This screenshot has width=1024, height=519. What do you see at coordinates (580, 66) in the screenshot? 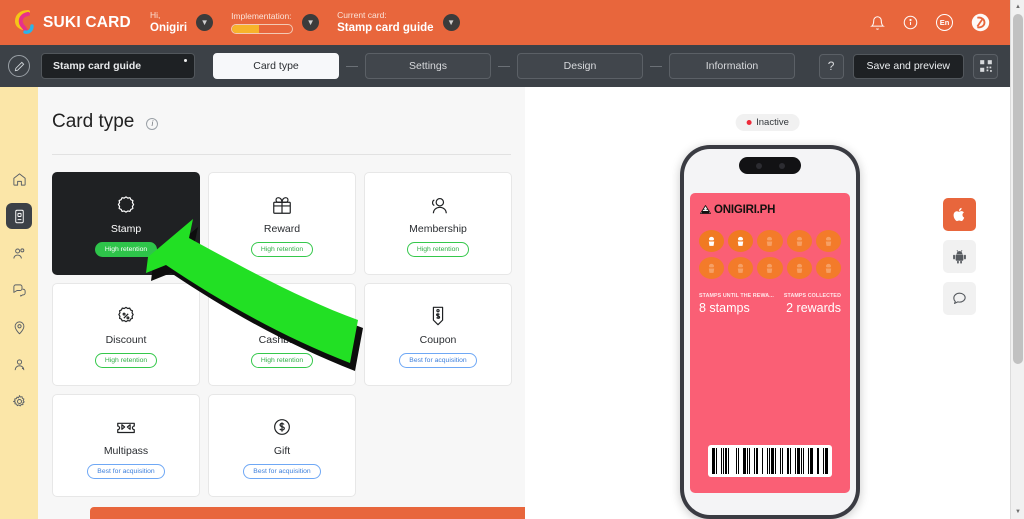
I see `tab-design: Design` at bounding box center [580, 66].